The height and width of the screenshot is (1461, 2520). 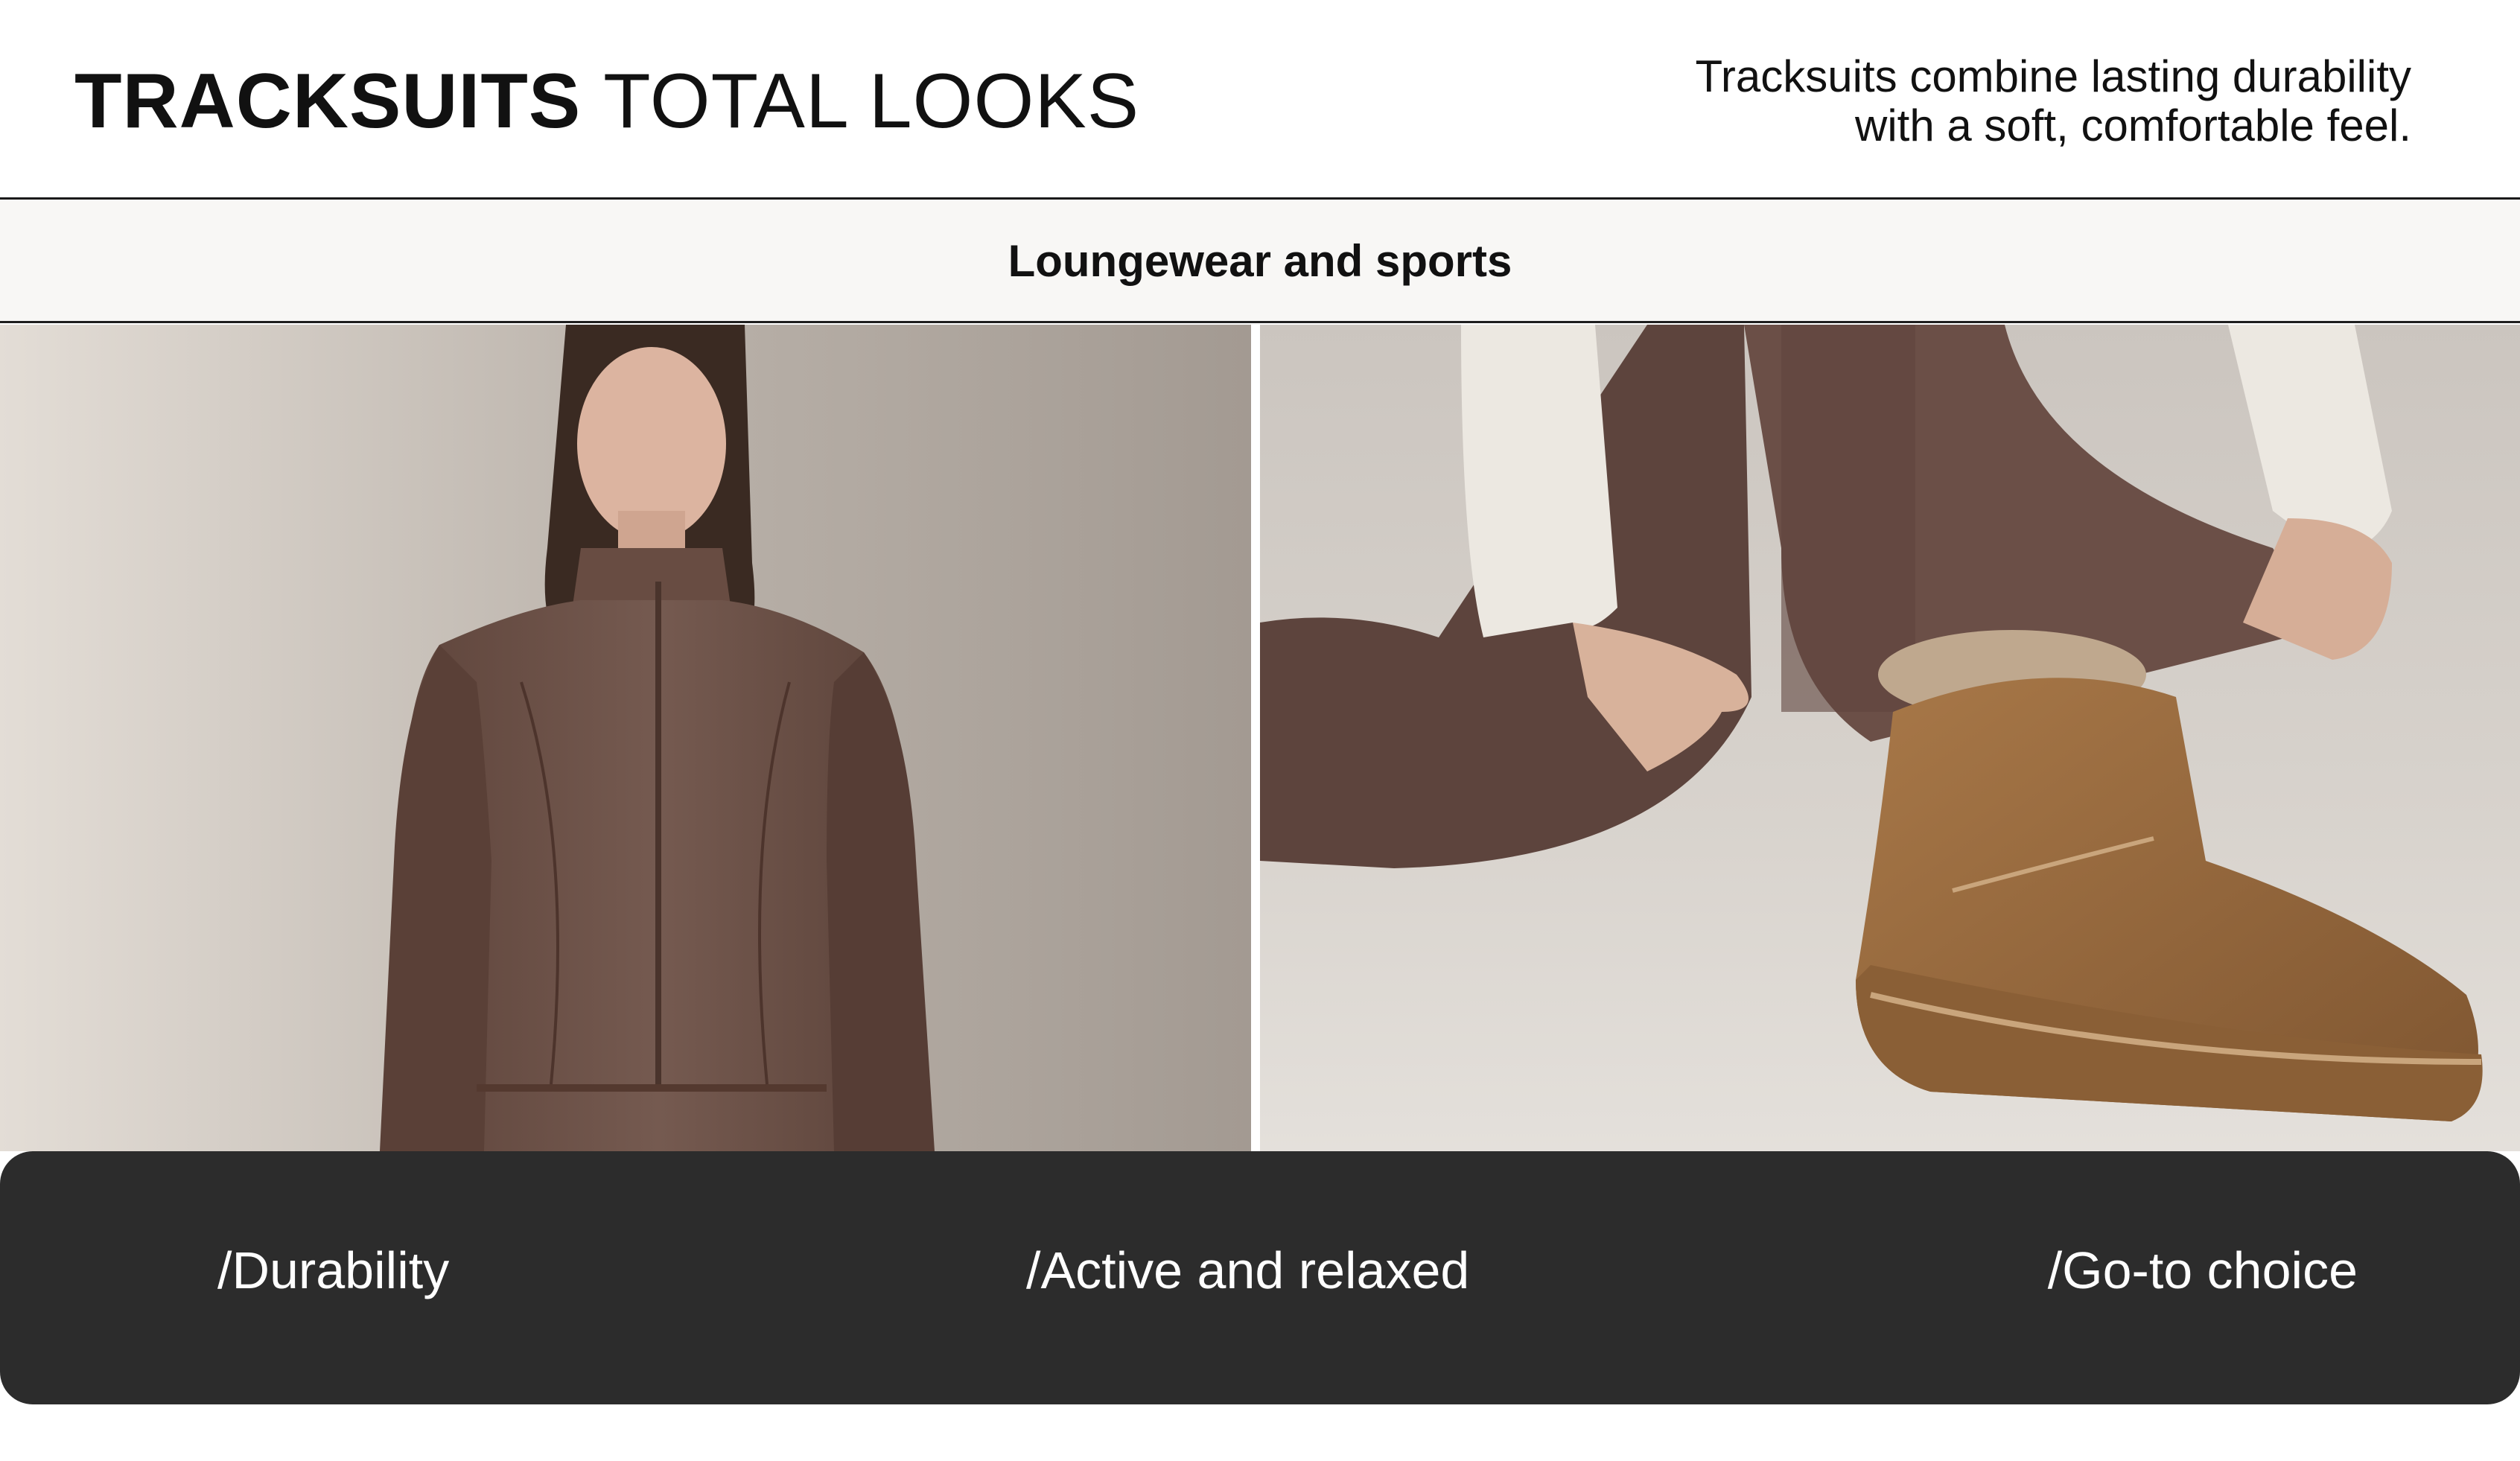 I want to click on tagline-line-1: Tracksuits combine lasting durability, so click(x=2053, y=76).